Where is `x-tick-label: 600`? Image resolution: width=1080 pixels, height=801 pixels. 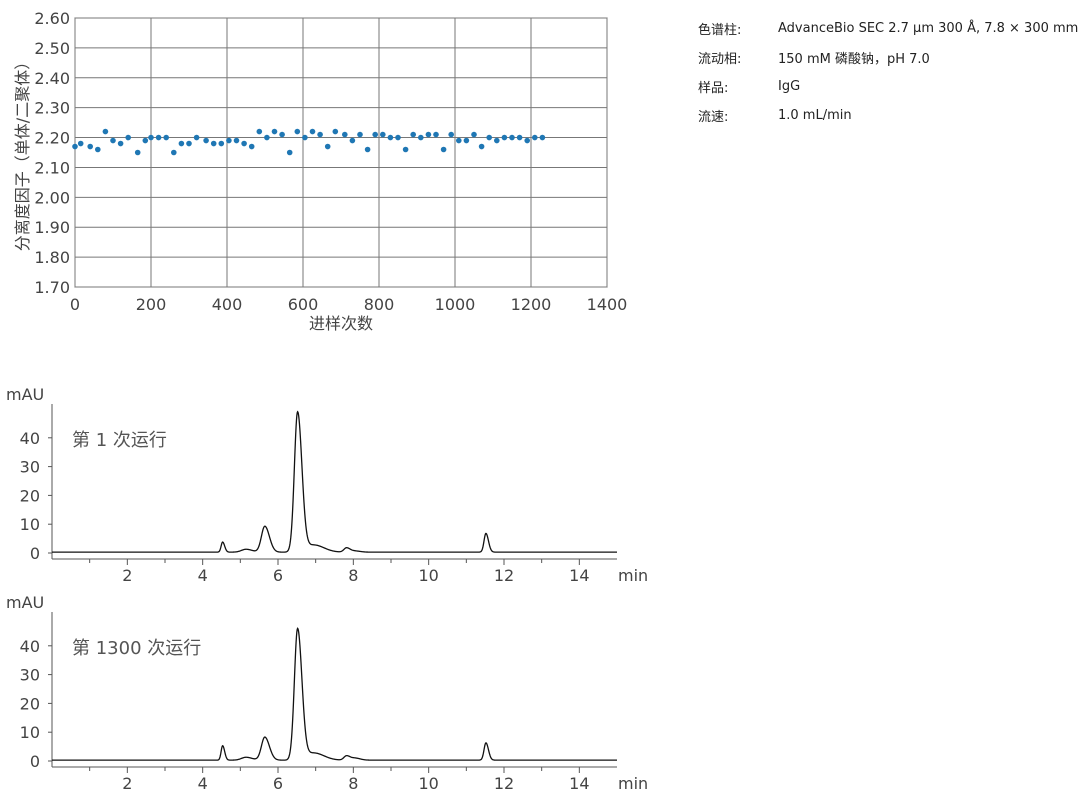 x-tick-label: 600 is located at coordinates (303, 304).